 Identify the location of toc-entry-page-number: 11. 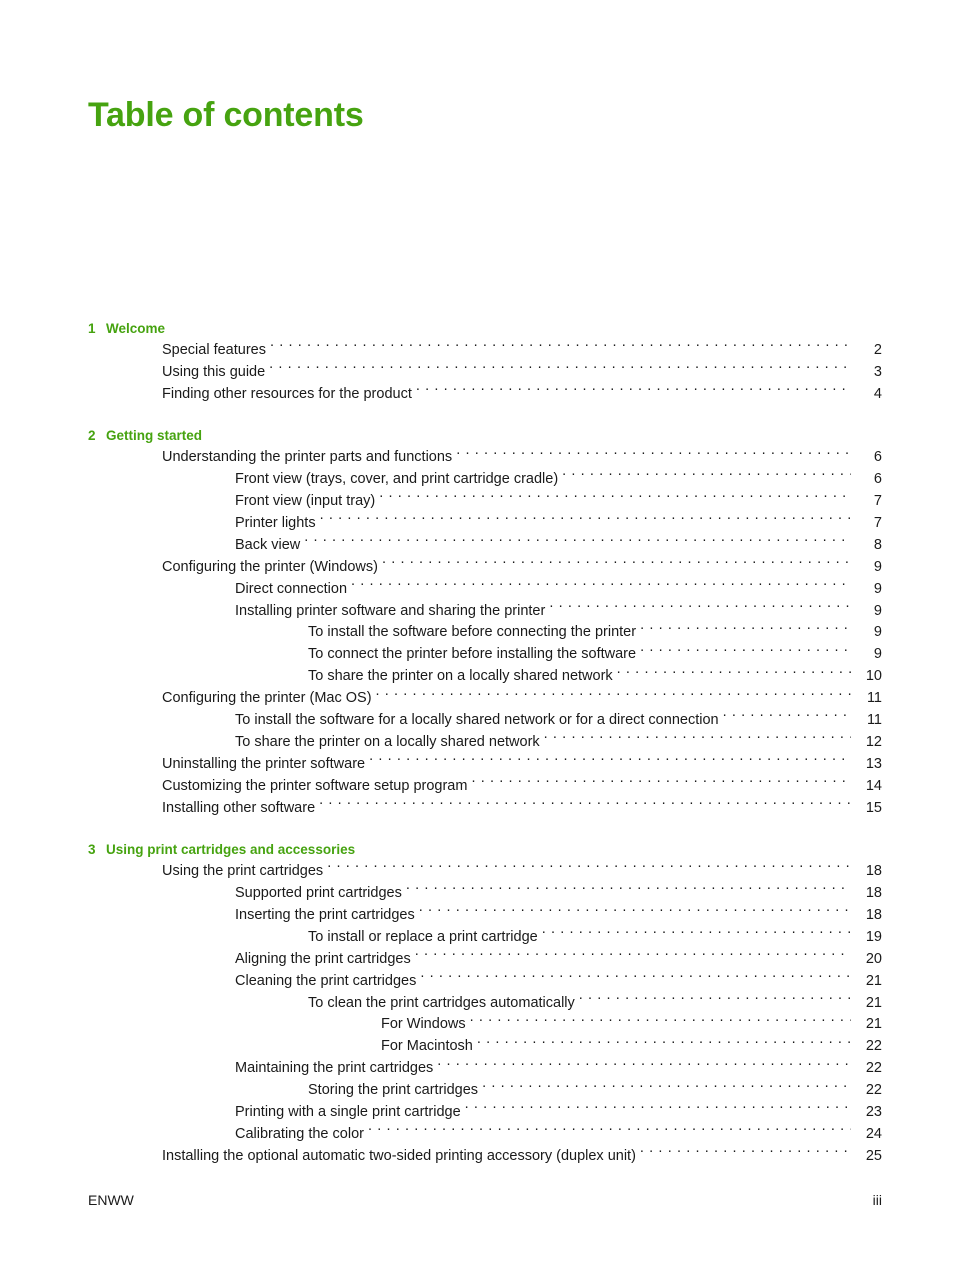
(874, 698).